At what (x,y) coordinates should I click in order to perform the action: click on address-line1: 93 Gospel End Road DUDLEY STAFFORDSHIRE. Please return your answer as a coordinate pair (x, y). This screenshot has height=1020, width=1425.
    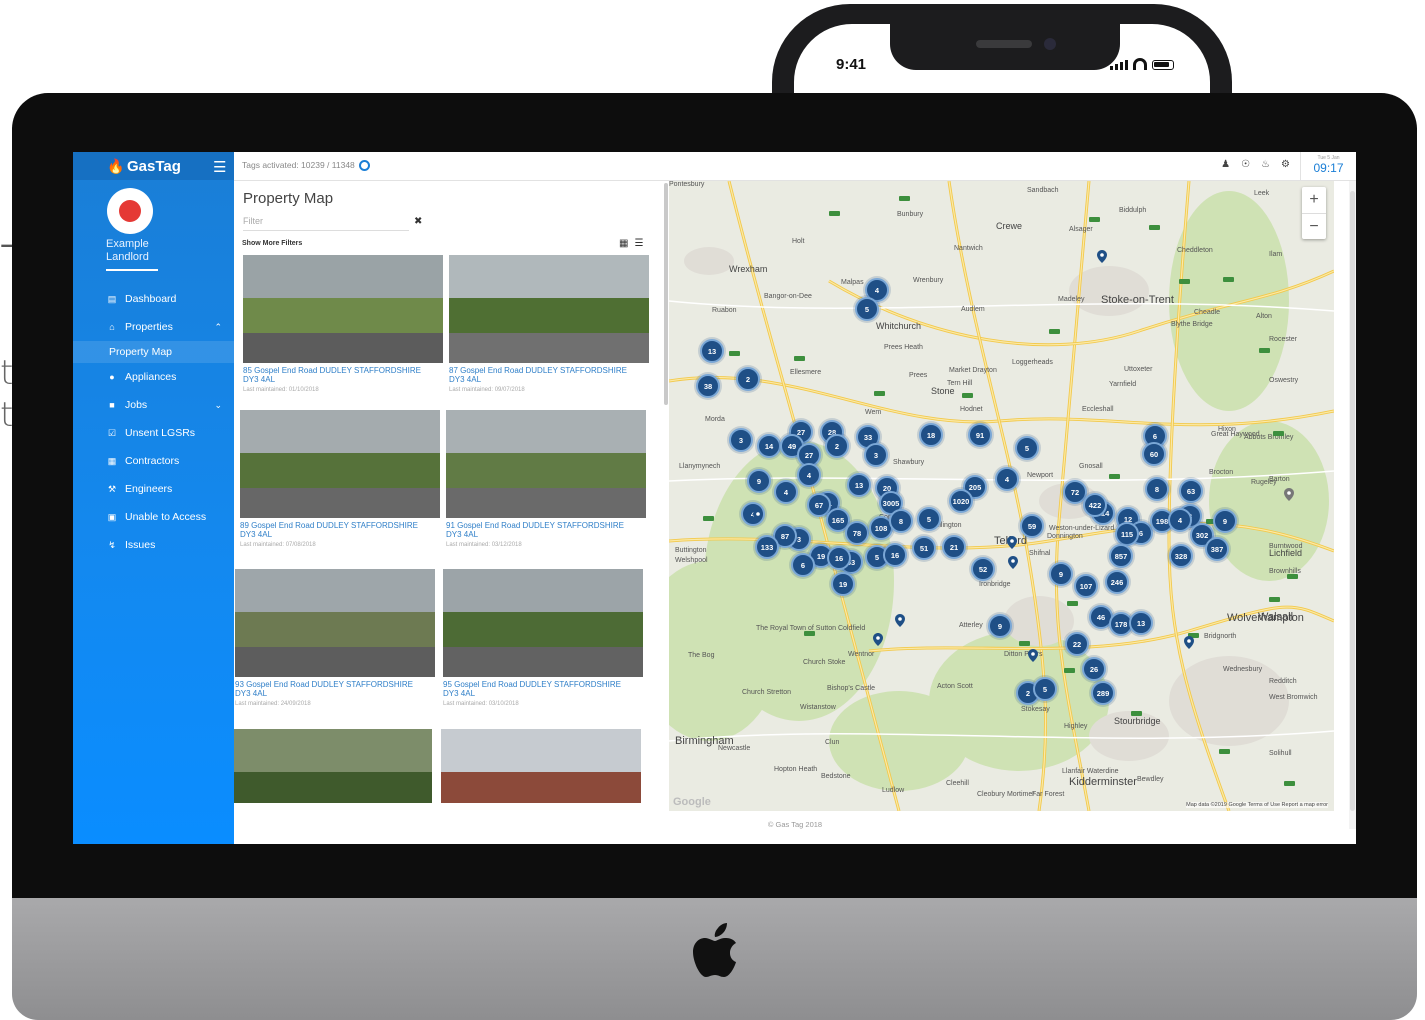
    Looking at the image, I should click on (335, 684).